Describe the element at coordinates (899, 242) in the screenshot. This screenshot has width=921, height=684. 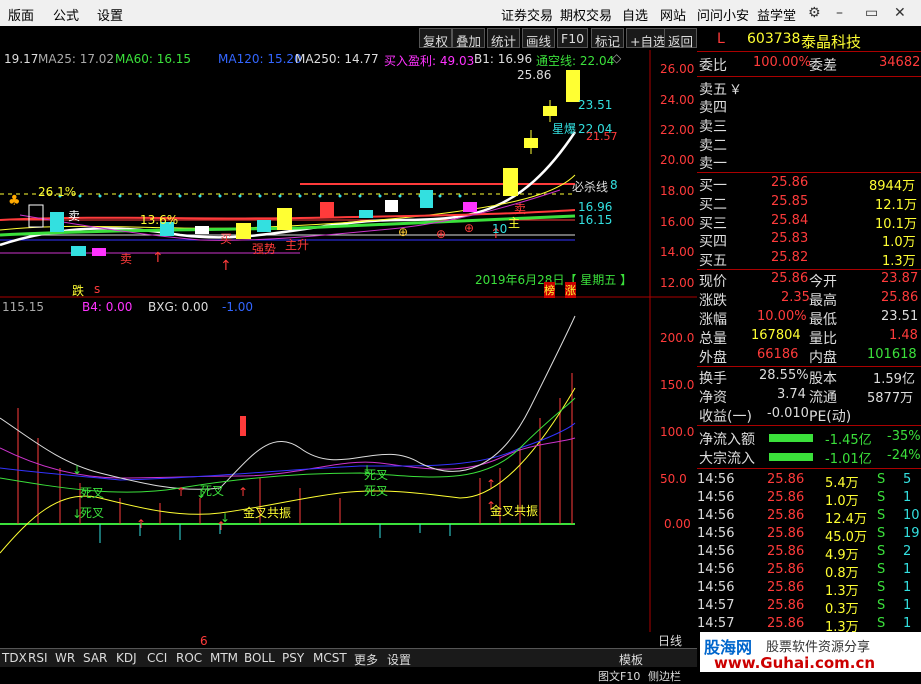
I see `buy4-vol: 1.0万` at that location.